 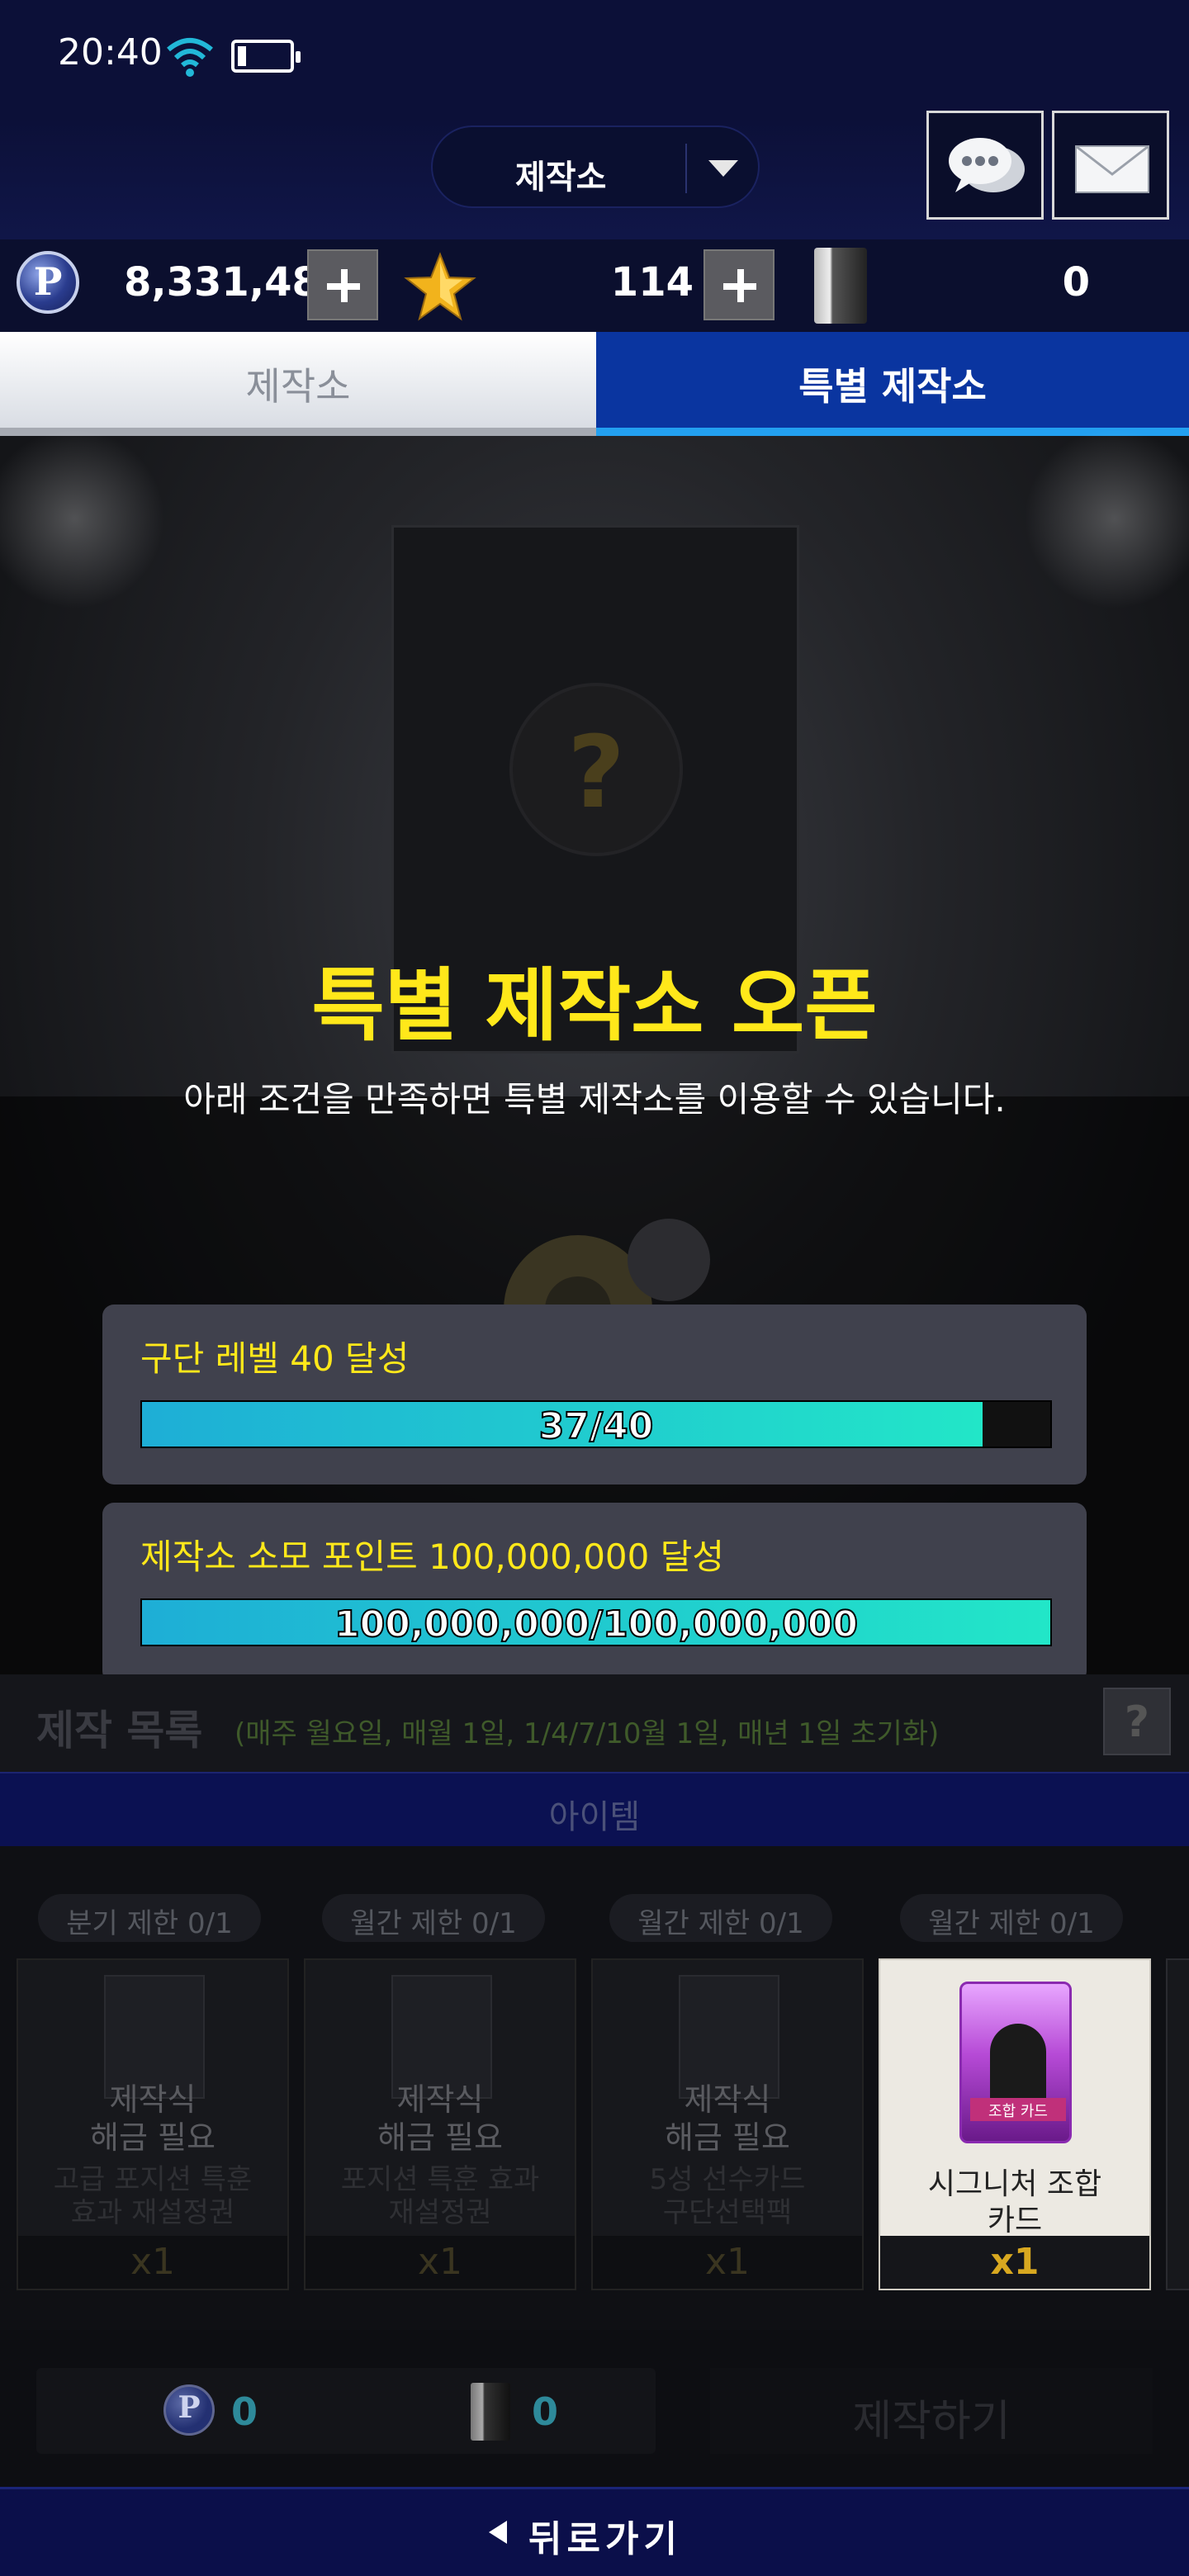 I want to click on tab-special-workshop: 특별 제작소, so click(x=892, y=384).